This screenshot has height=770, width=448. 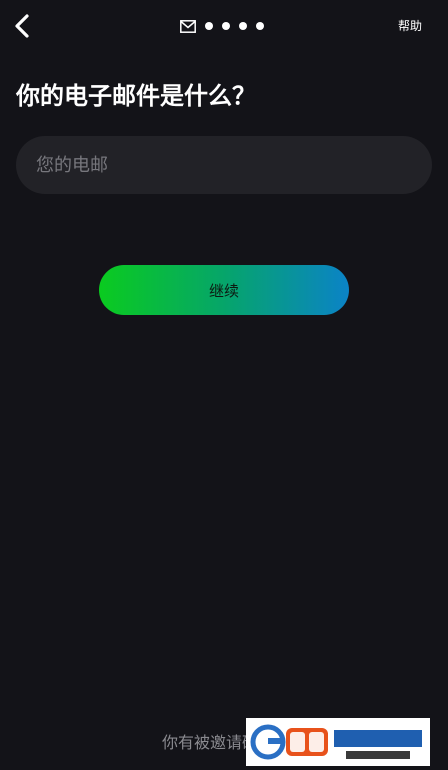 I want to click on help-link: 帮助, so click(x=410, y=26).